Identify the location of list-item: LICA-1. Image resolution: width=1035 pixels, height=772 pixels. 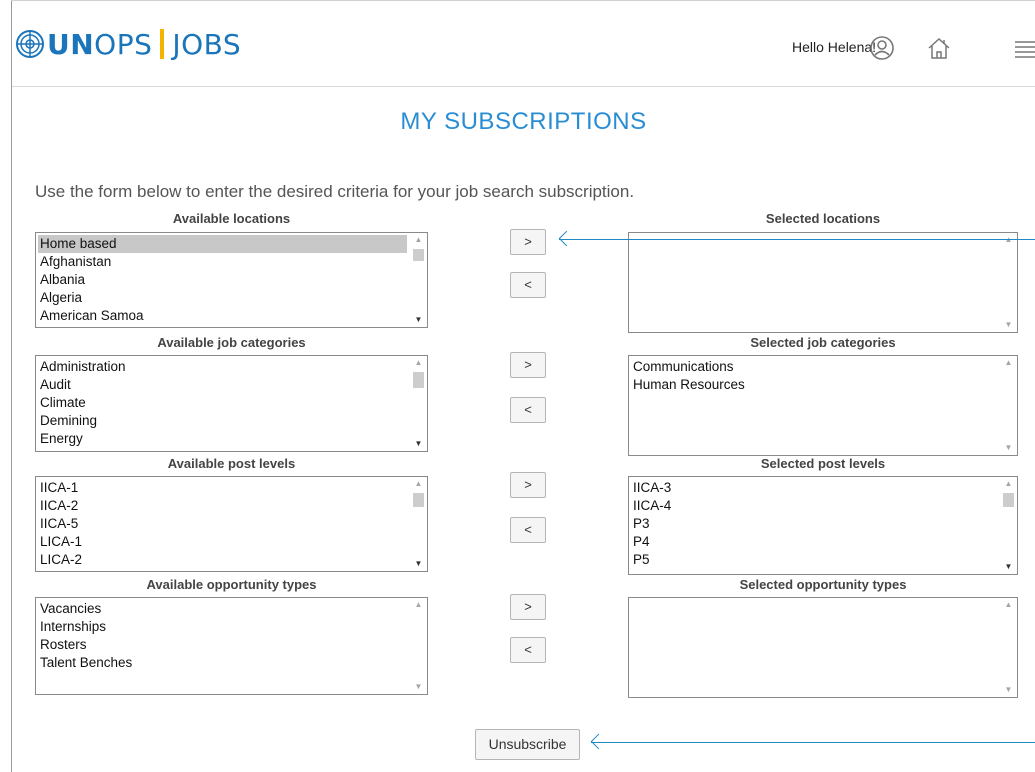
(222, 542).